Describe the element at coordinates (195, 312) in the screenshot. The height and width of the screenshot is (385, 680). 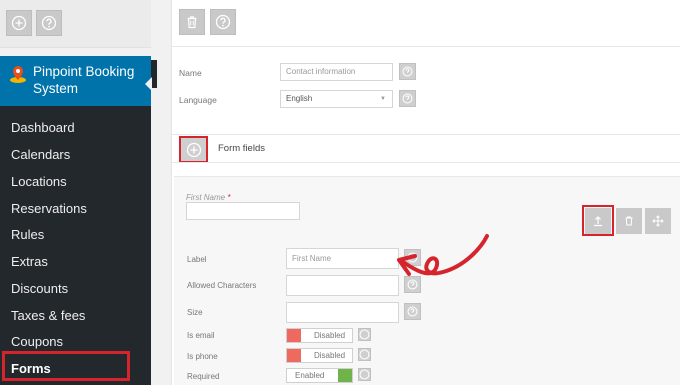
I see `size-label: Size` at that location.